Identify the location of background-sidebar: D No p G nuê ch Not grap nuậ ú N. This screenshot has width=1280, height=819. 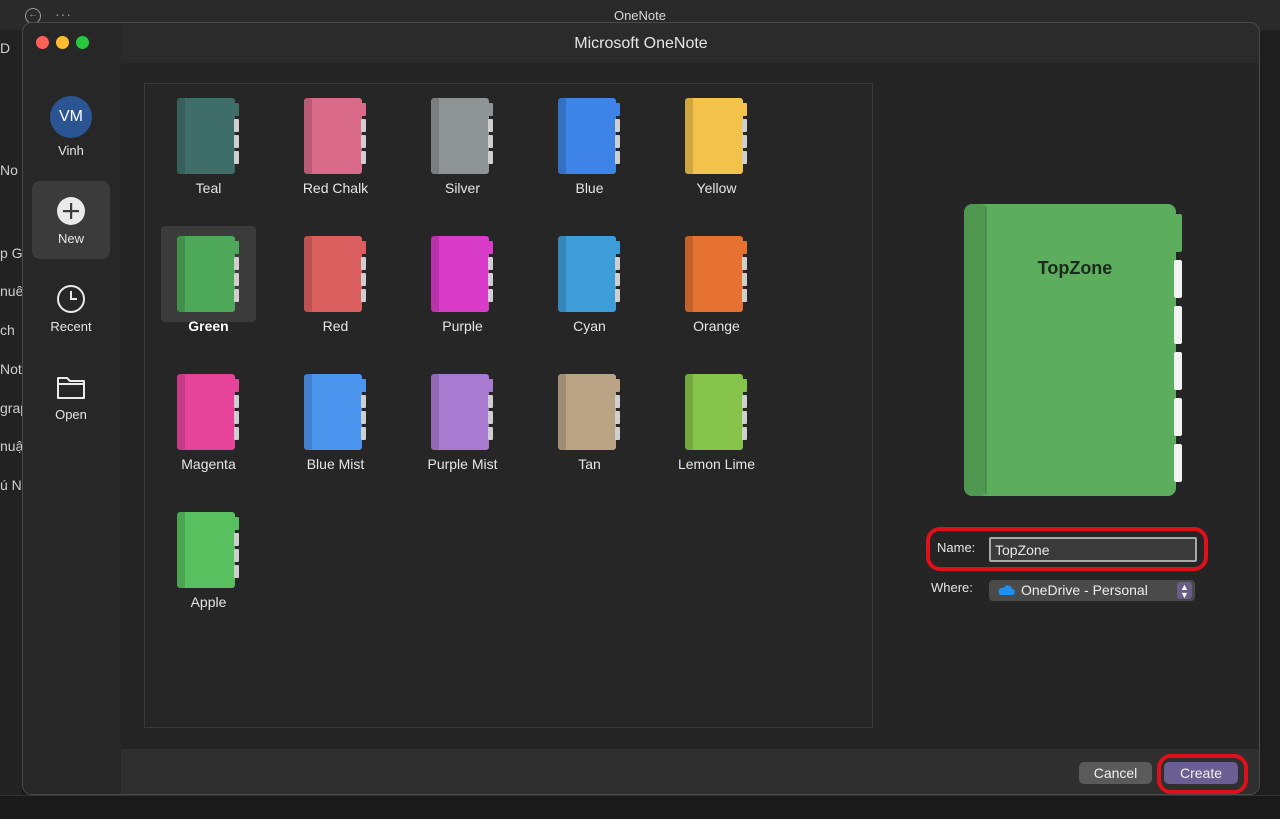
(11, 424).